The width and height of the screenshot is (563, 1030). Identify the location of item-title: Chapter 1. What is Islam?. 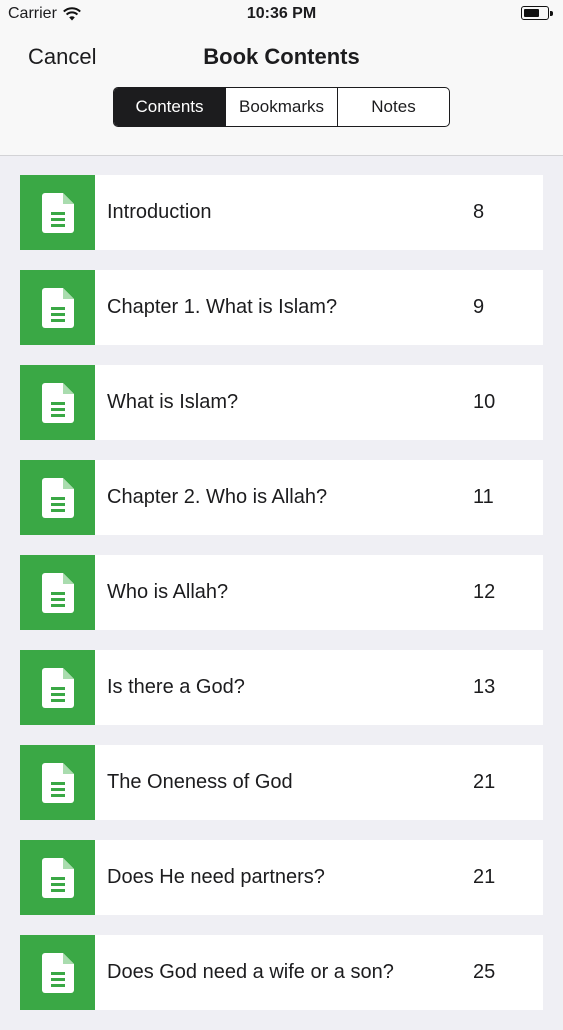
(222, 307).